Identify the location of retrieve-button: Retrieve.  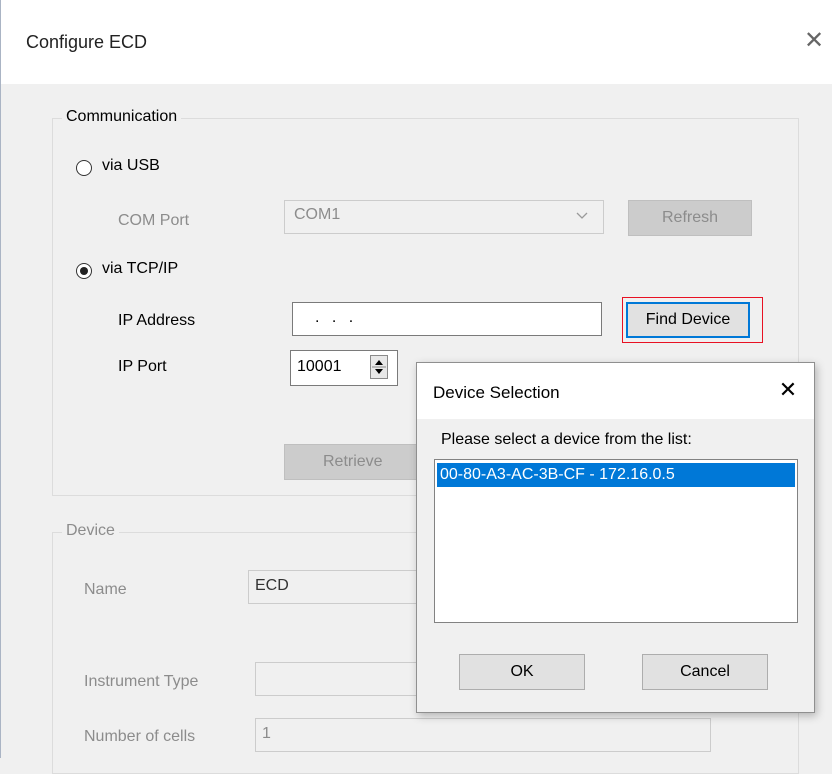
(352, 462).